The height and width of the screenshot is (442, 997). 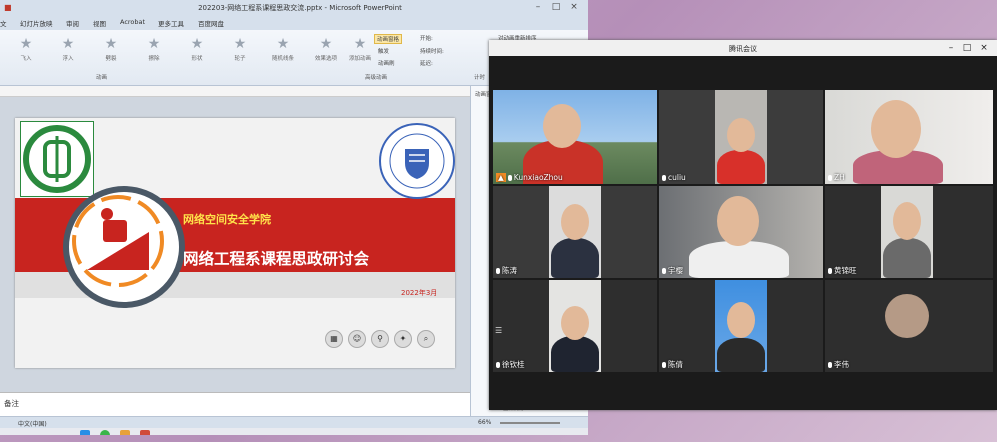 What do you see at coordinates (677, 177) in the screenshot?
I see `participant-name-text: culiu` at bounding box center [677, 177].